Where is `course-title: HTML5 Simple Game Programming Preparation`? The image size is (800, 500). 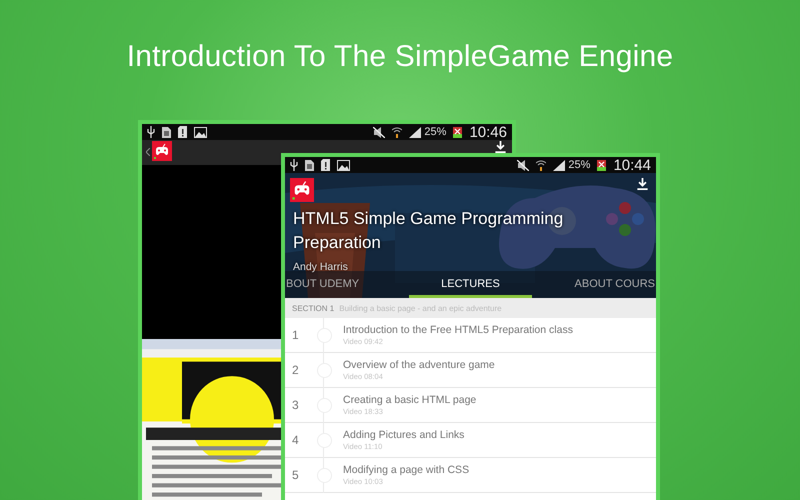 course-title: HTML5 Simple Game Programming Preparation is located at coordinates (428, 231).